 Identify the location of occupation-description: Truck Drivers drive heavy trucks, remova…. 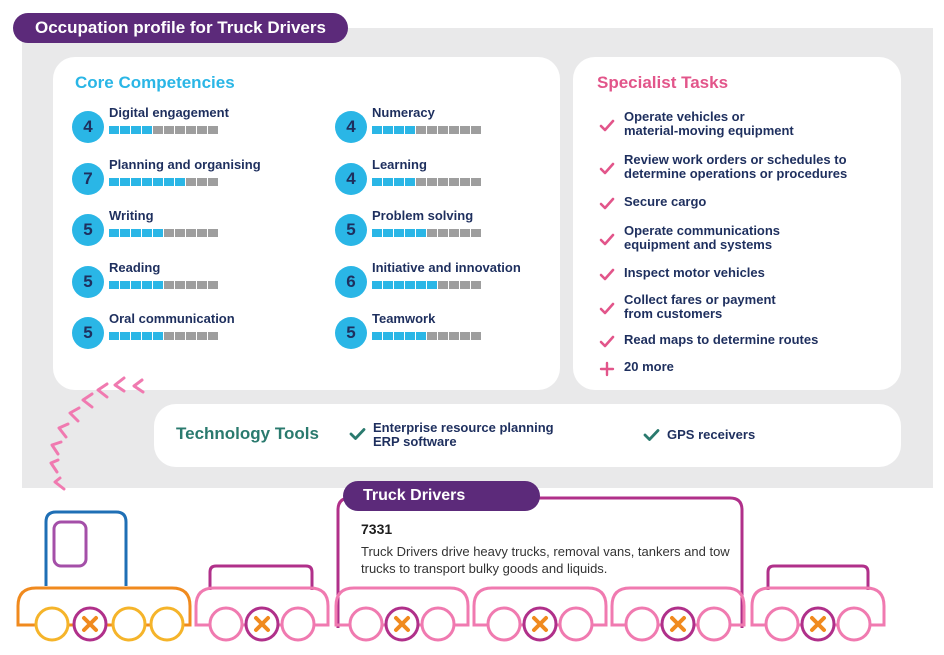
(545, 560).